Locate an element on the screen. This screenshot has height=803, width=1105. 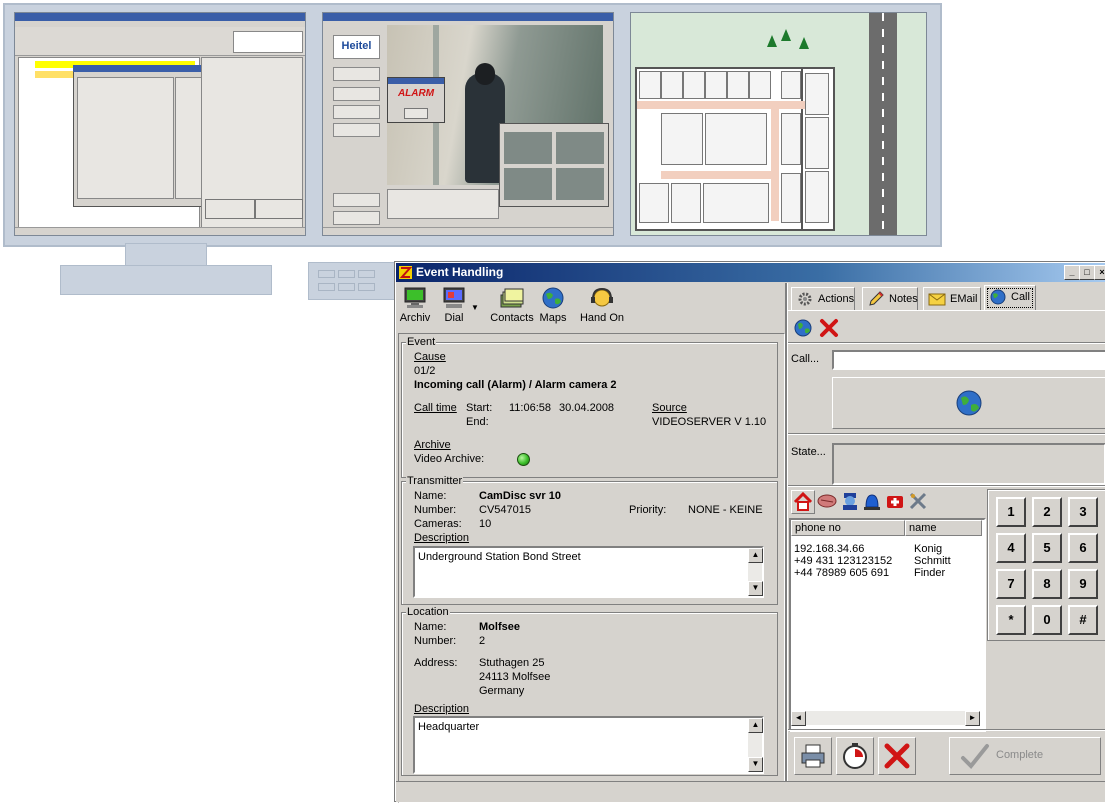
scroll-right-arrow: ► is located at coordinates (972, 718).